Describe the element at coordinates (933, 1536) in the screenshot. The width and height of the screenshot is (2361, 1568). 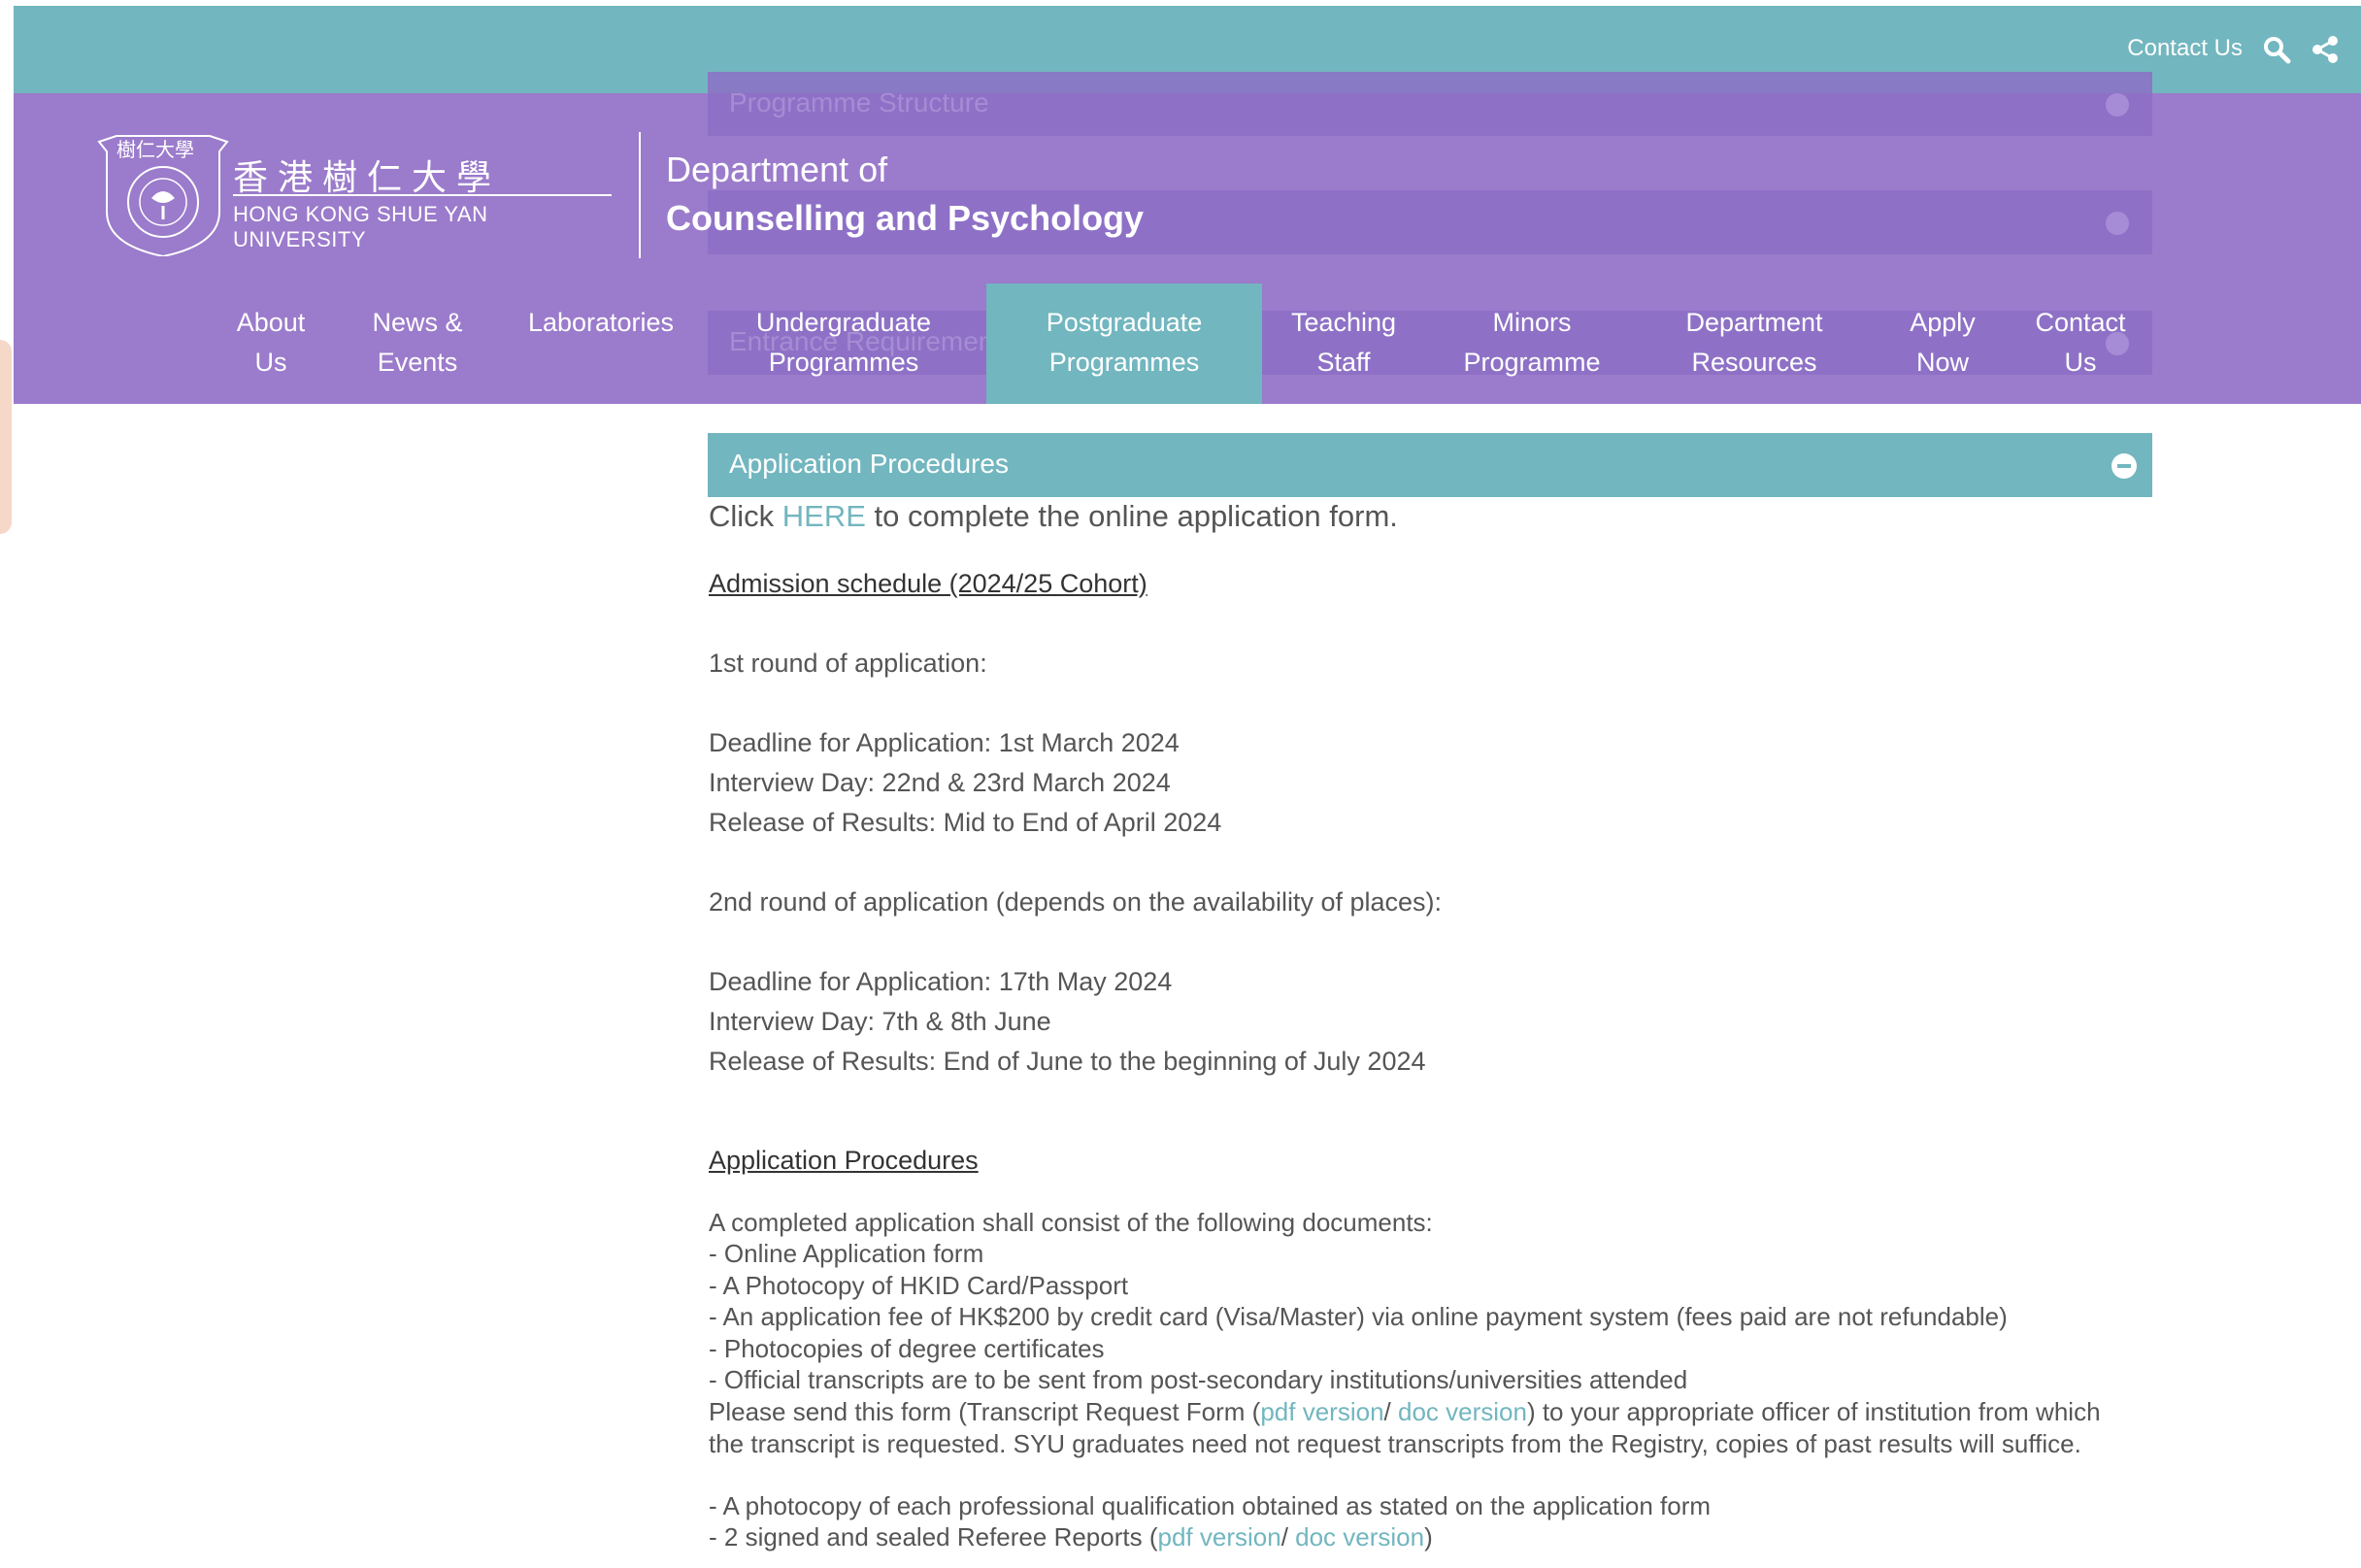
I see `text: - 2 signed and sealed Referee Reports (` at that location.